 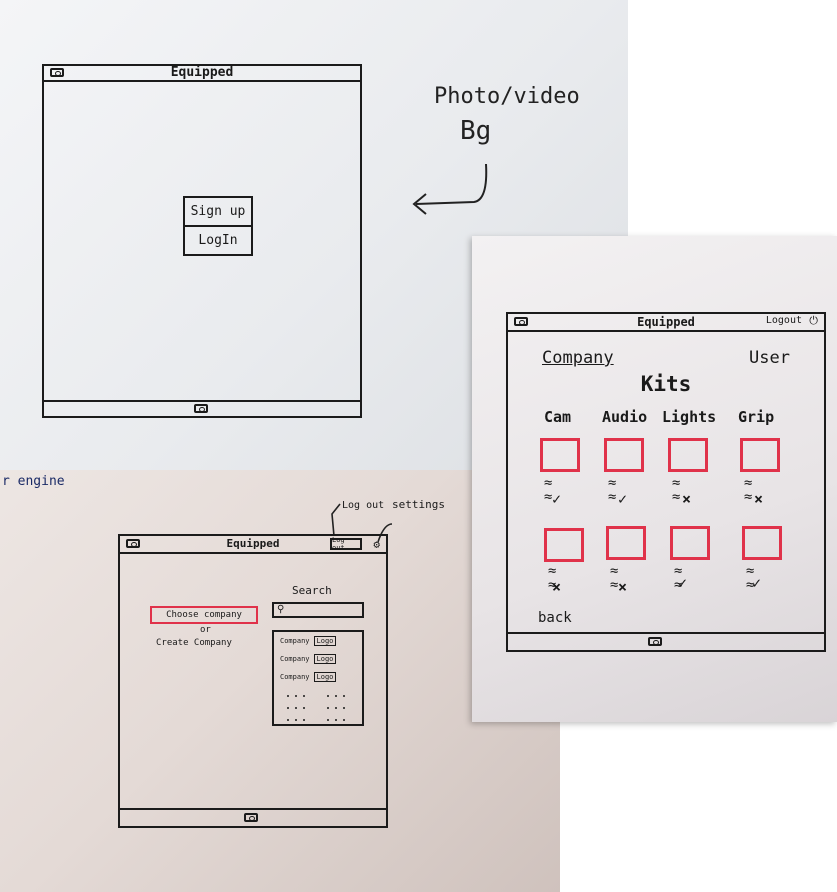 I want to click on login-button: LogIn, so click(x=218, y=240).